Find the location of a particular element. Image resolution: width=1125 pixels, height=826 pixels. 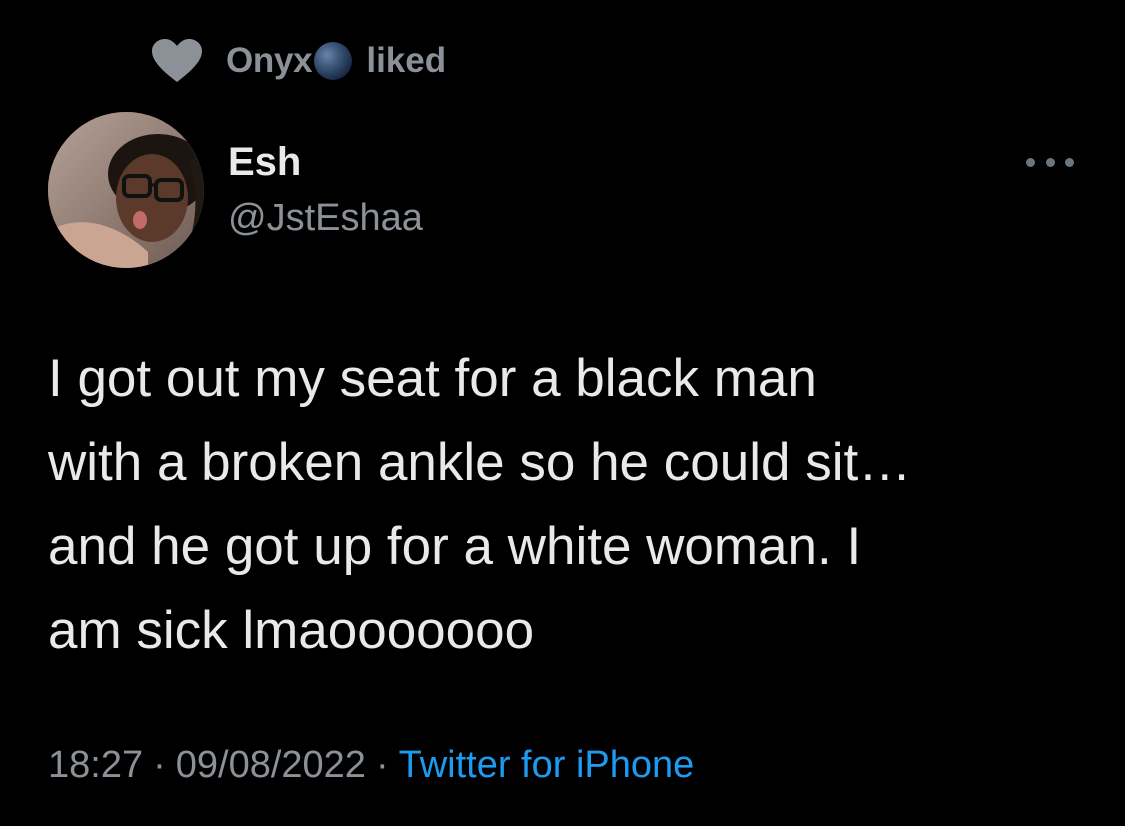

tweet-source-link: Twitter for iPhone is located at coordinates (547, 765).